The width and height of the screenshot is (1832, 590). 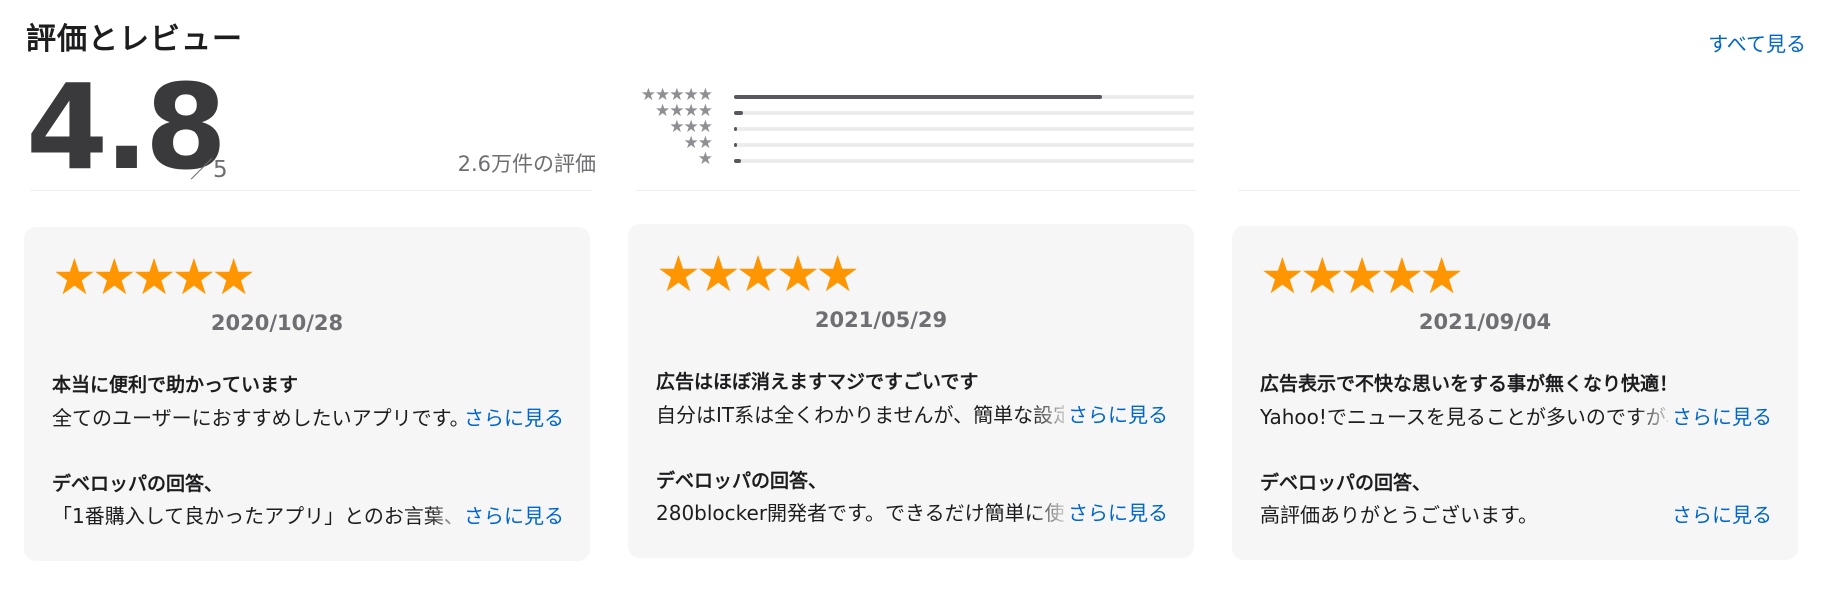 I want to click on star-icon: ★, so click(x=705, y=159).